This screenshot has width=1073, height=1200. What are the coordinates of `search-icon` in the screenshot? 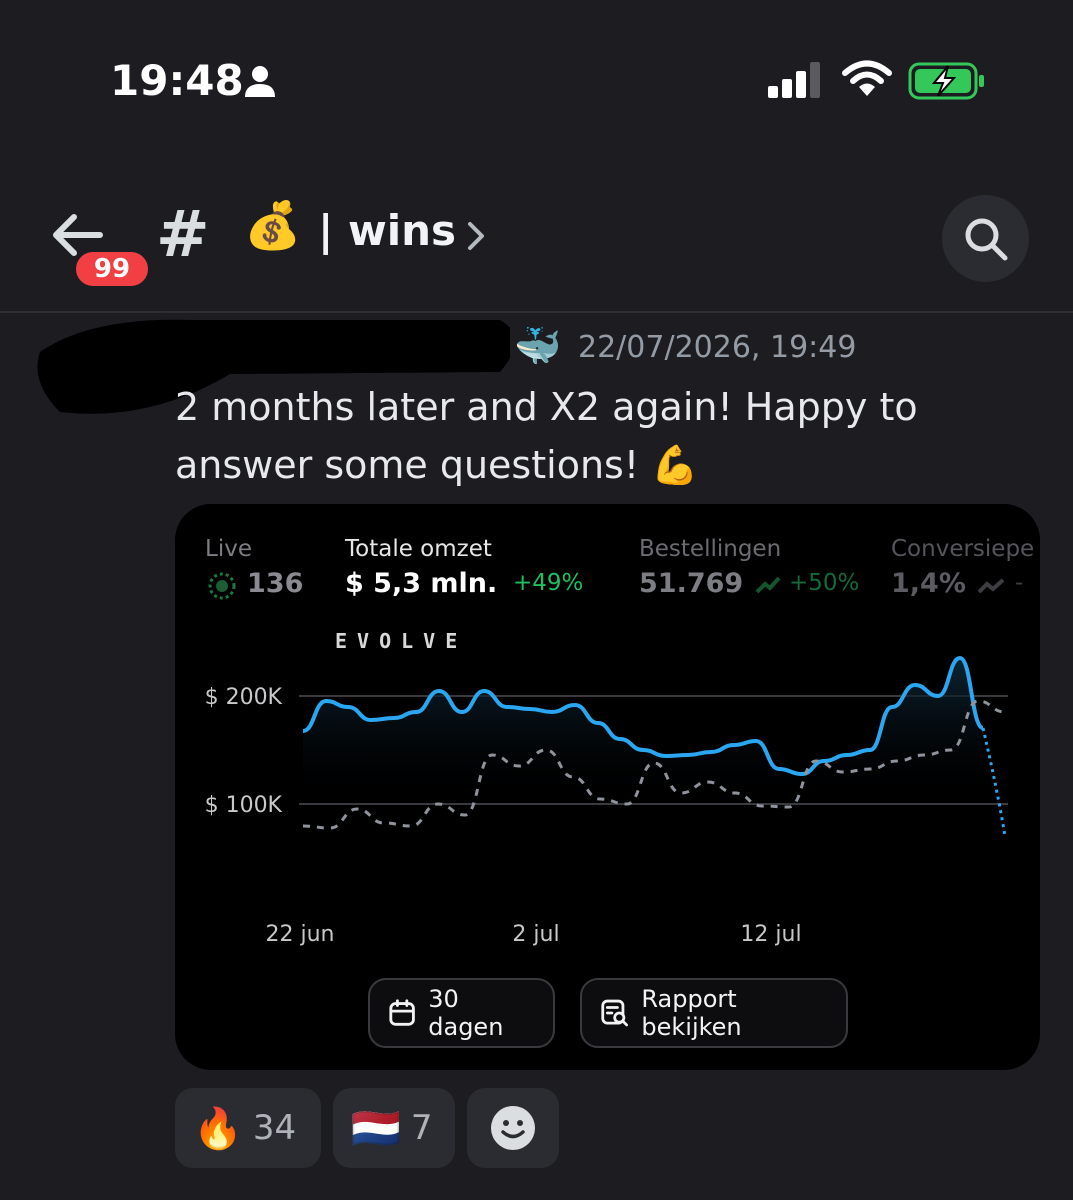 It's located at (986, 239).